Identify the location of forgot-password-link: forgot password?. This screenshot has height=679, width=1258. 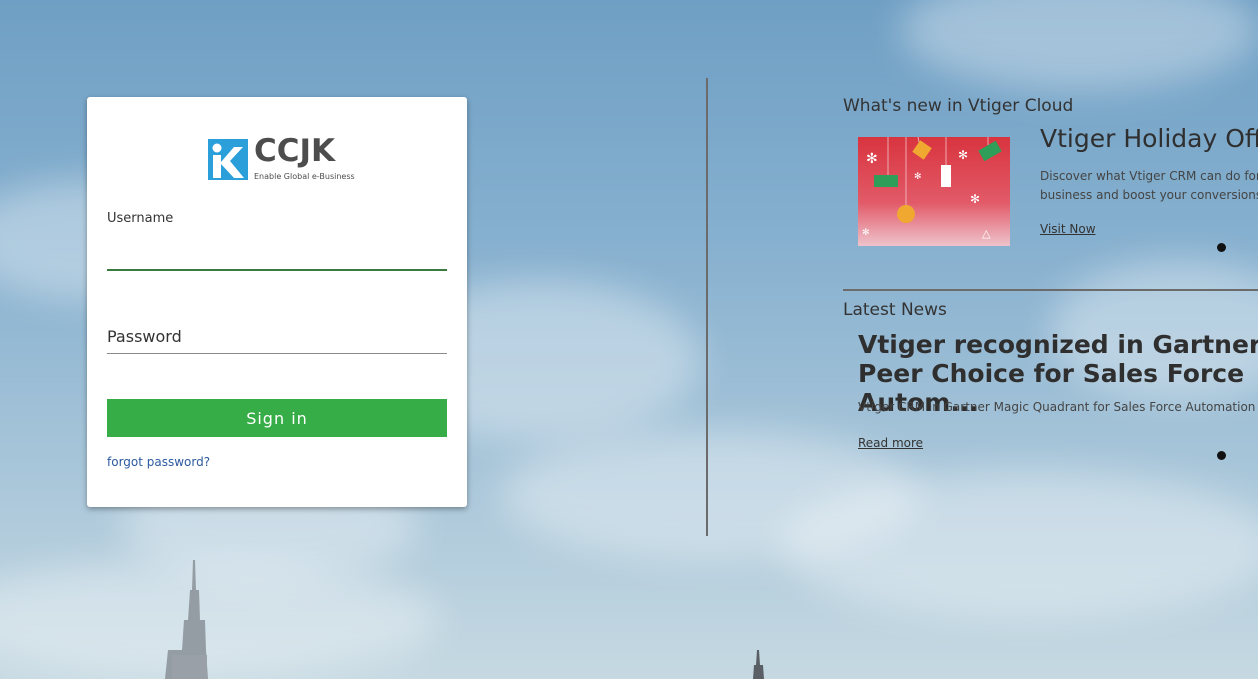
(158, 462).